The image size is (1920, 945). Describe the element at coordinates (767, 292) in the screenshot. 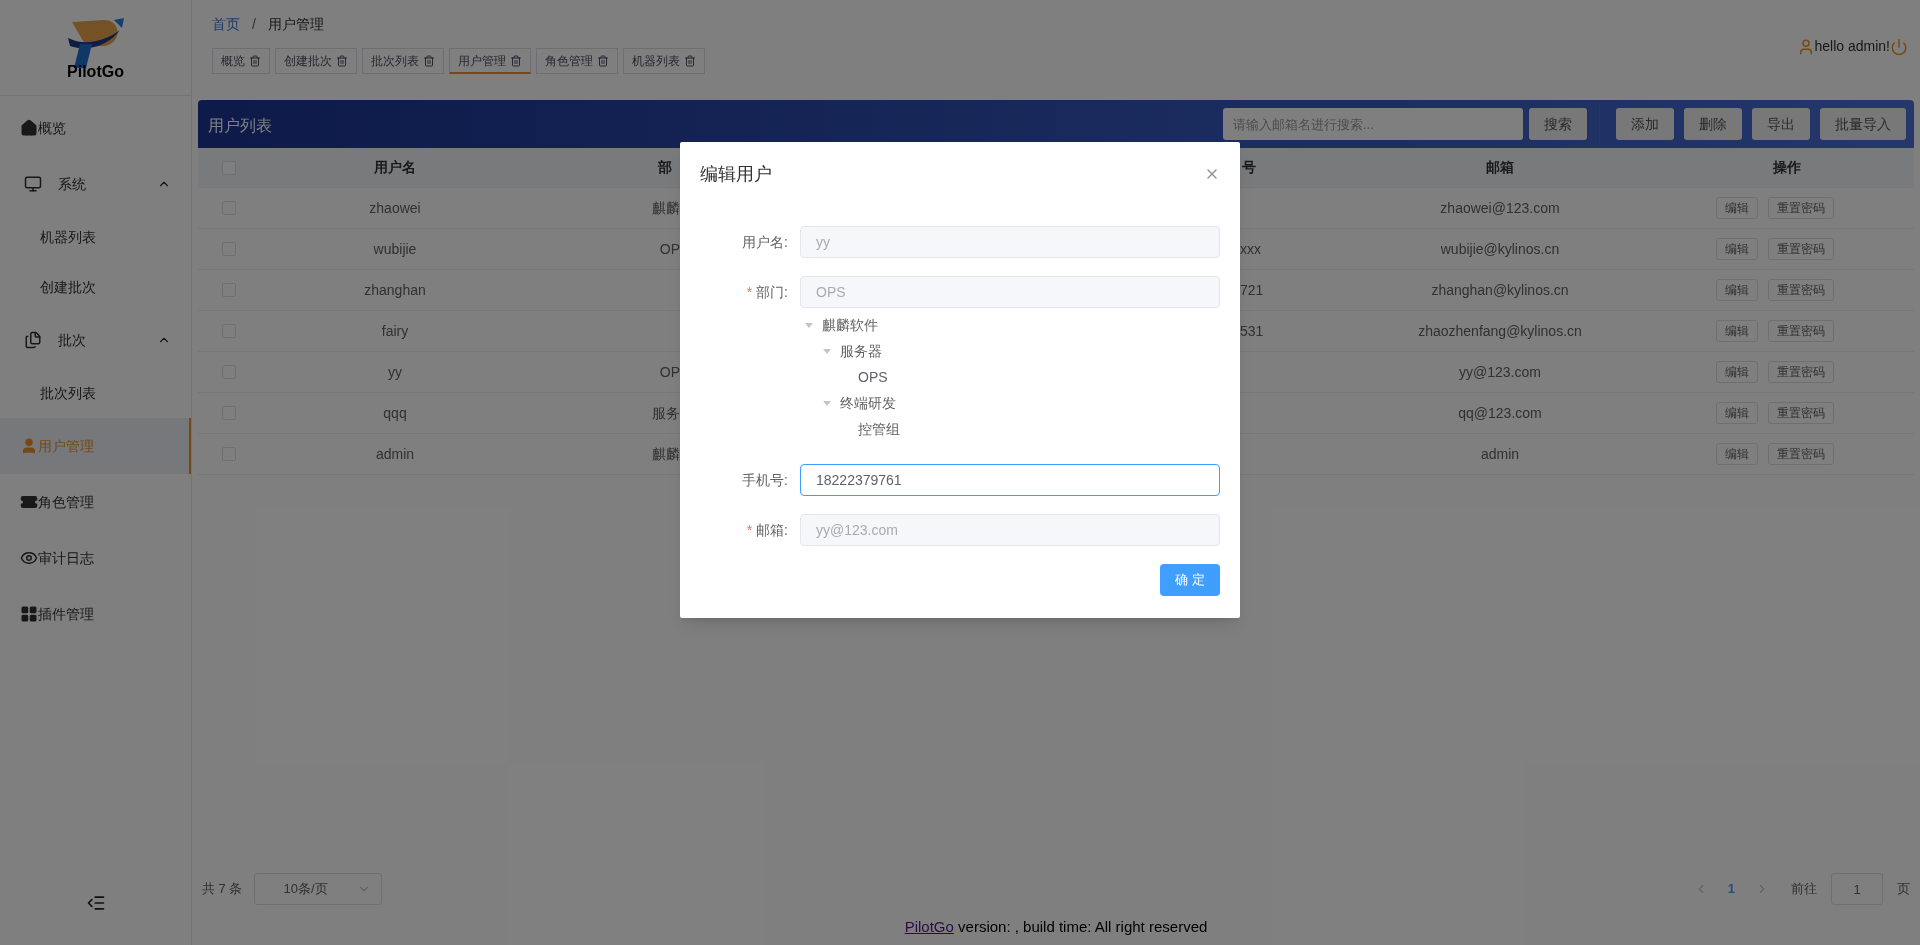

I see `field-label: * 部门:` at that location.